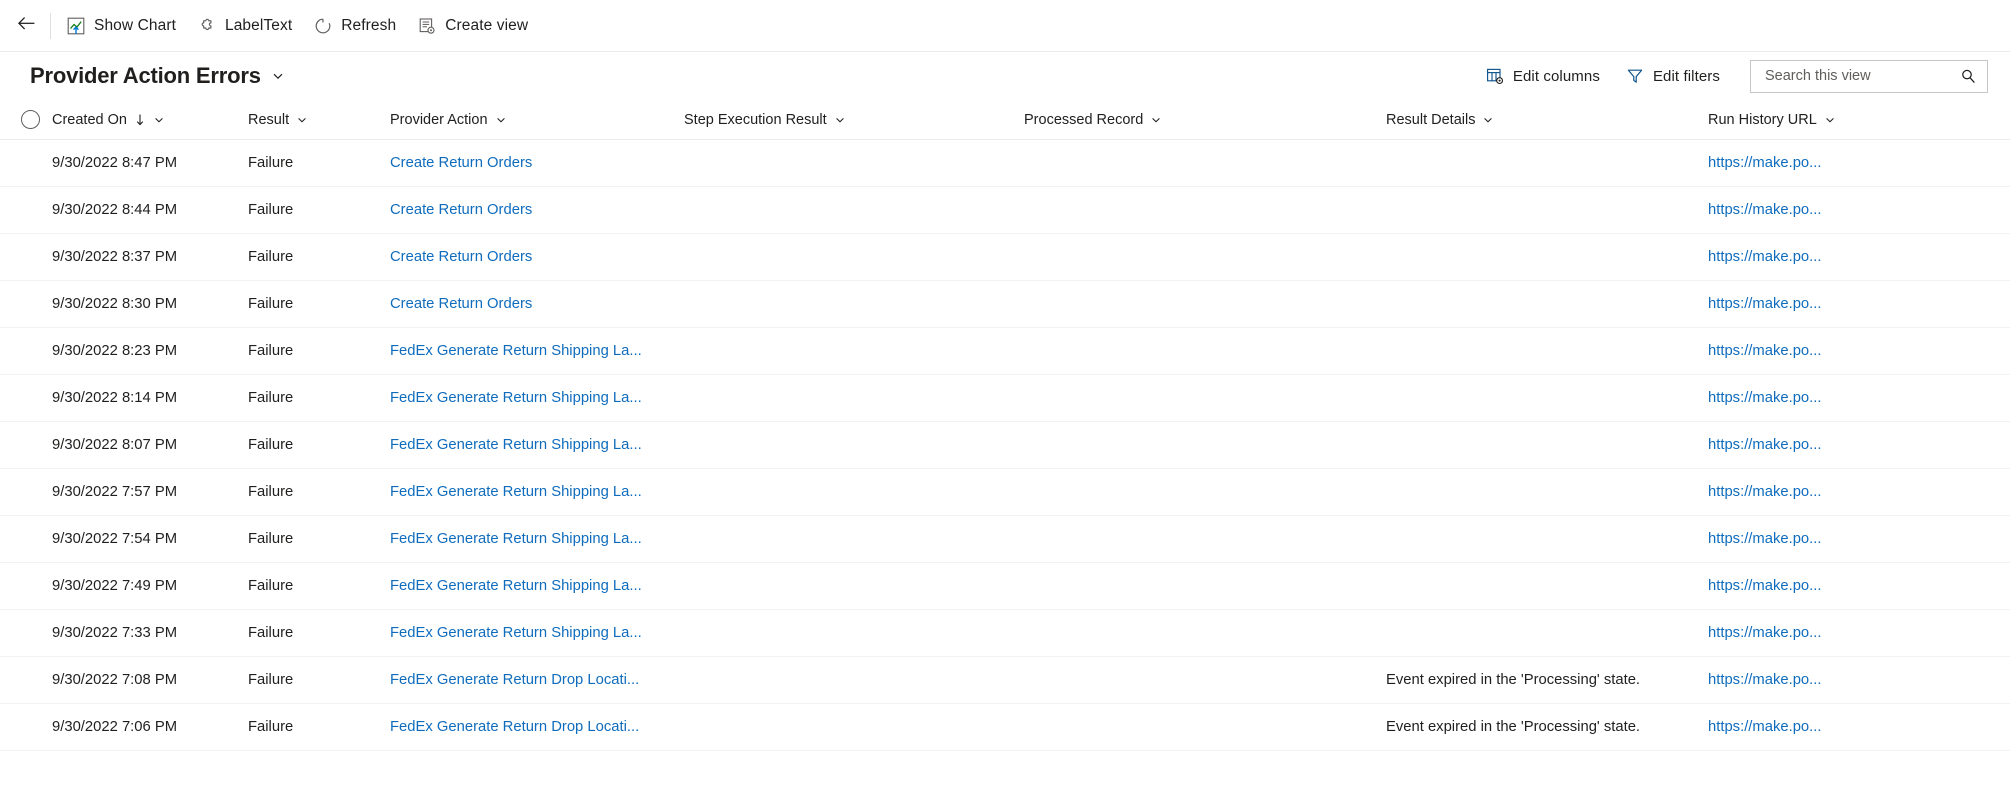 The width and height of the screenshot is (2010, 785). I want to click on cell-created-on: 9/30/2022 8:07 PM, so click(115, 445).